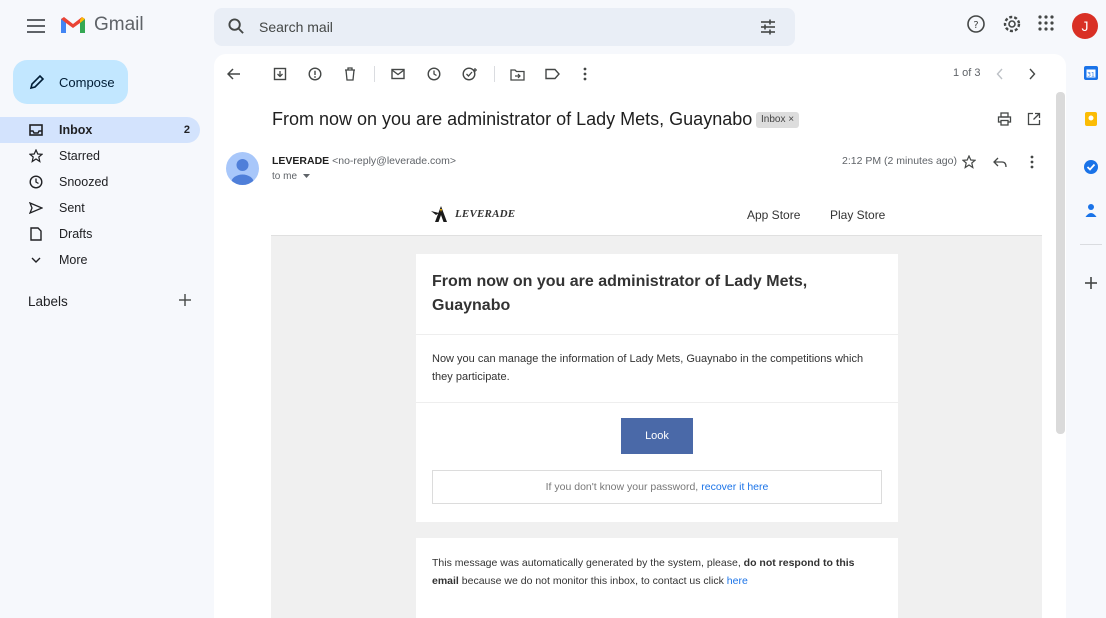 The image size is (1106, 618). Describe the element at coordinates (899, 161) in the screenshot. I see `message-time: 2:12 PM (2 minutes ago)` at that location.